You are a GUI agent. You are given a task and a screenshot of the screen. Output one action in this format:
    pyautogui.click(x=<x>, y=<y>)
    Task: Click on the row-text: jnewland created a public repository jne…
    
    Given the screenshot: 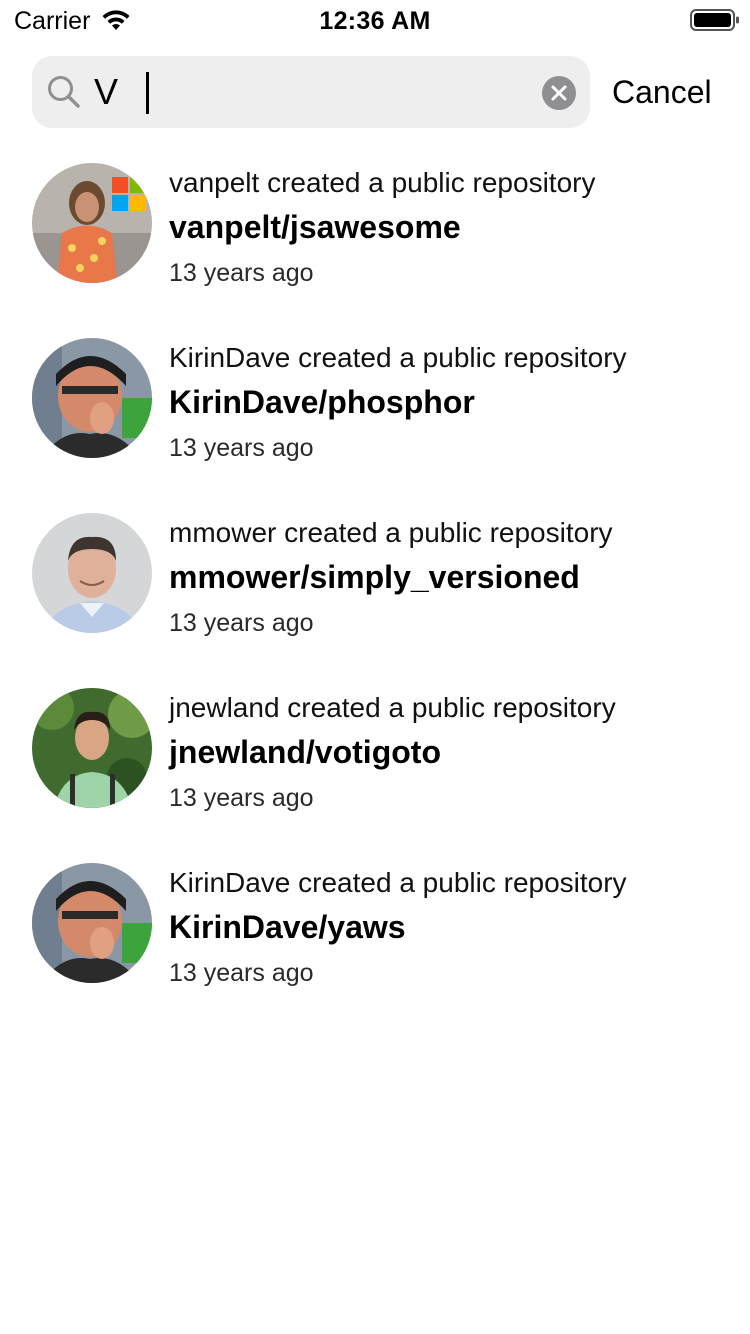 What is the action you would take?
    pyautogui.click(x=454, y=754)
    